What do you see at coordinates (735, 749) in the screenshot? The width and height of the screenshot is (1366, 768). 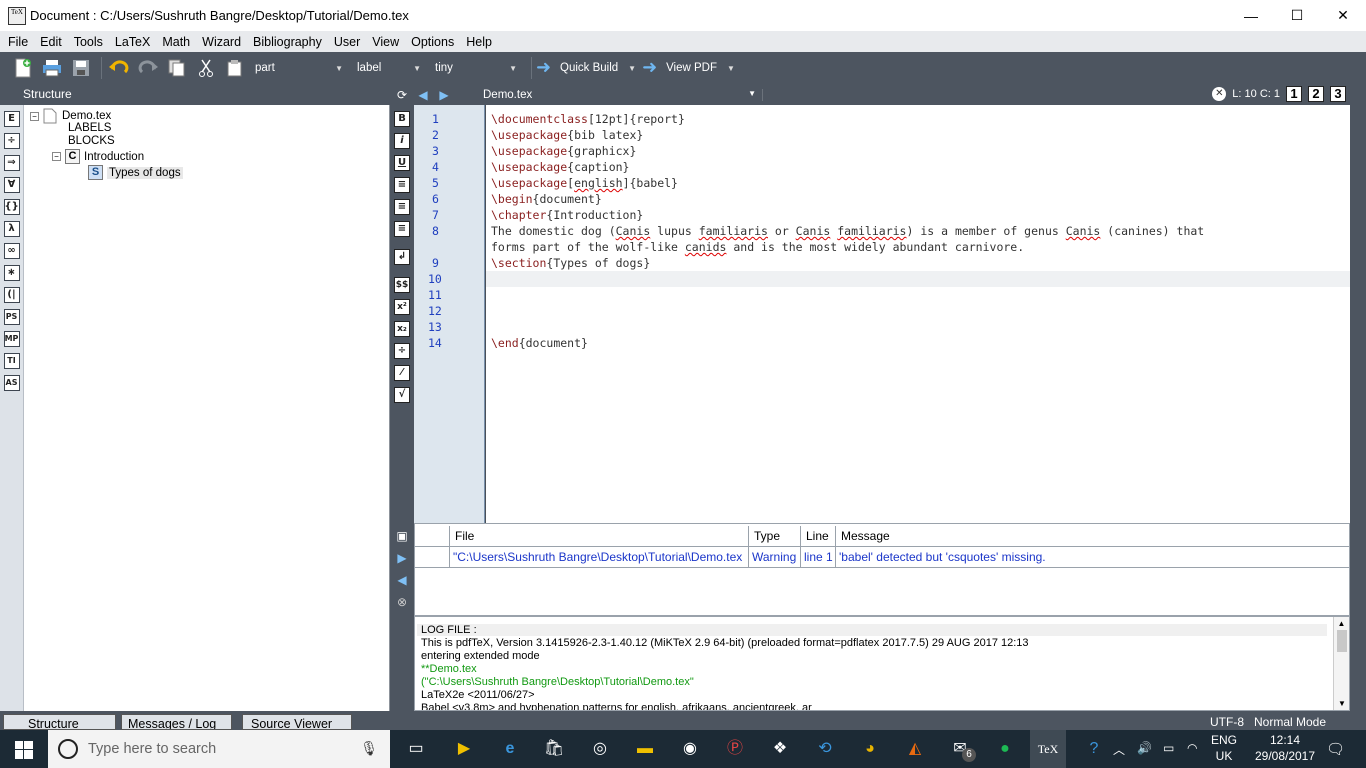 I see `presentation-app-icon: Ⓟ` at bounding box center [735, 749].